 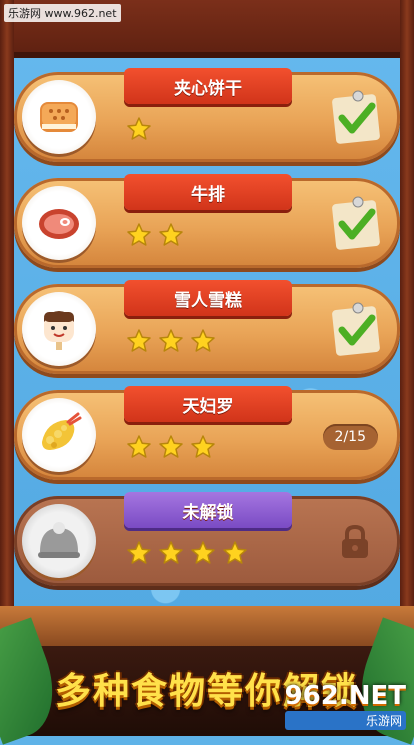 I want to click on snowman-popsicle-icon, so click(x=59, y=330).